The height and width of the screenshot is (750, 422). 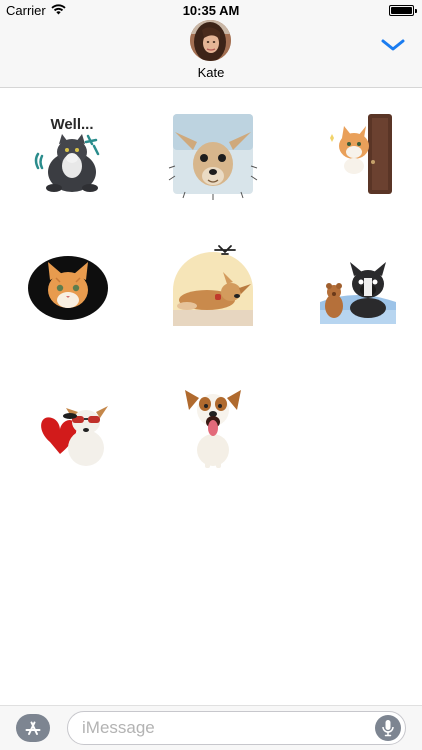 I want to click on sticker-cat-peeking-door, so click(x=356, y=156).